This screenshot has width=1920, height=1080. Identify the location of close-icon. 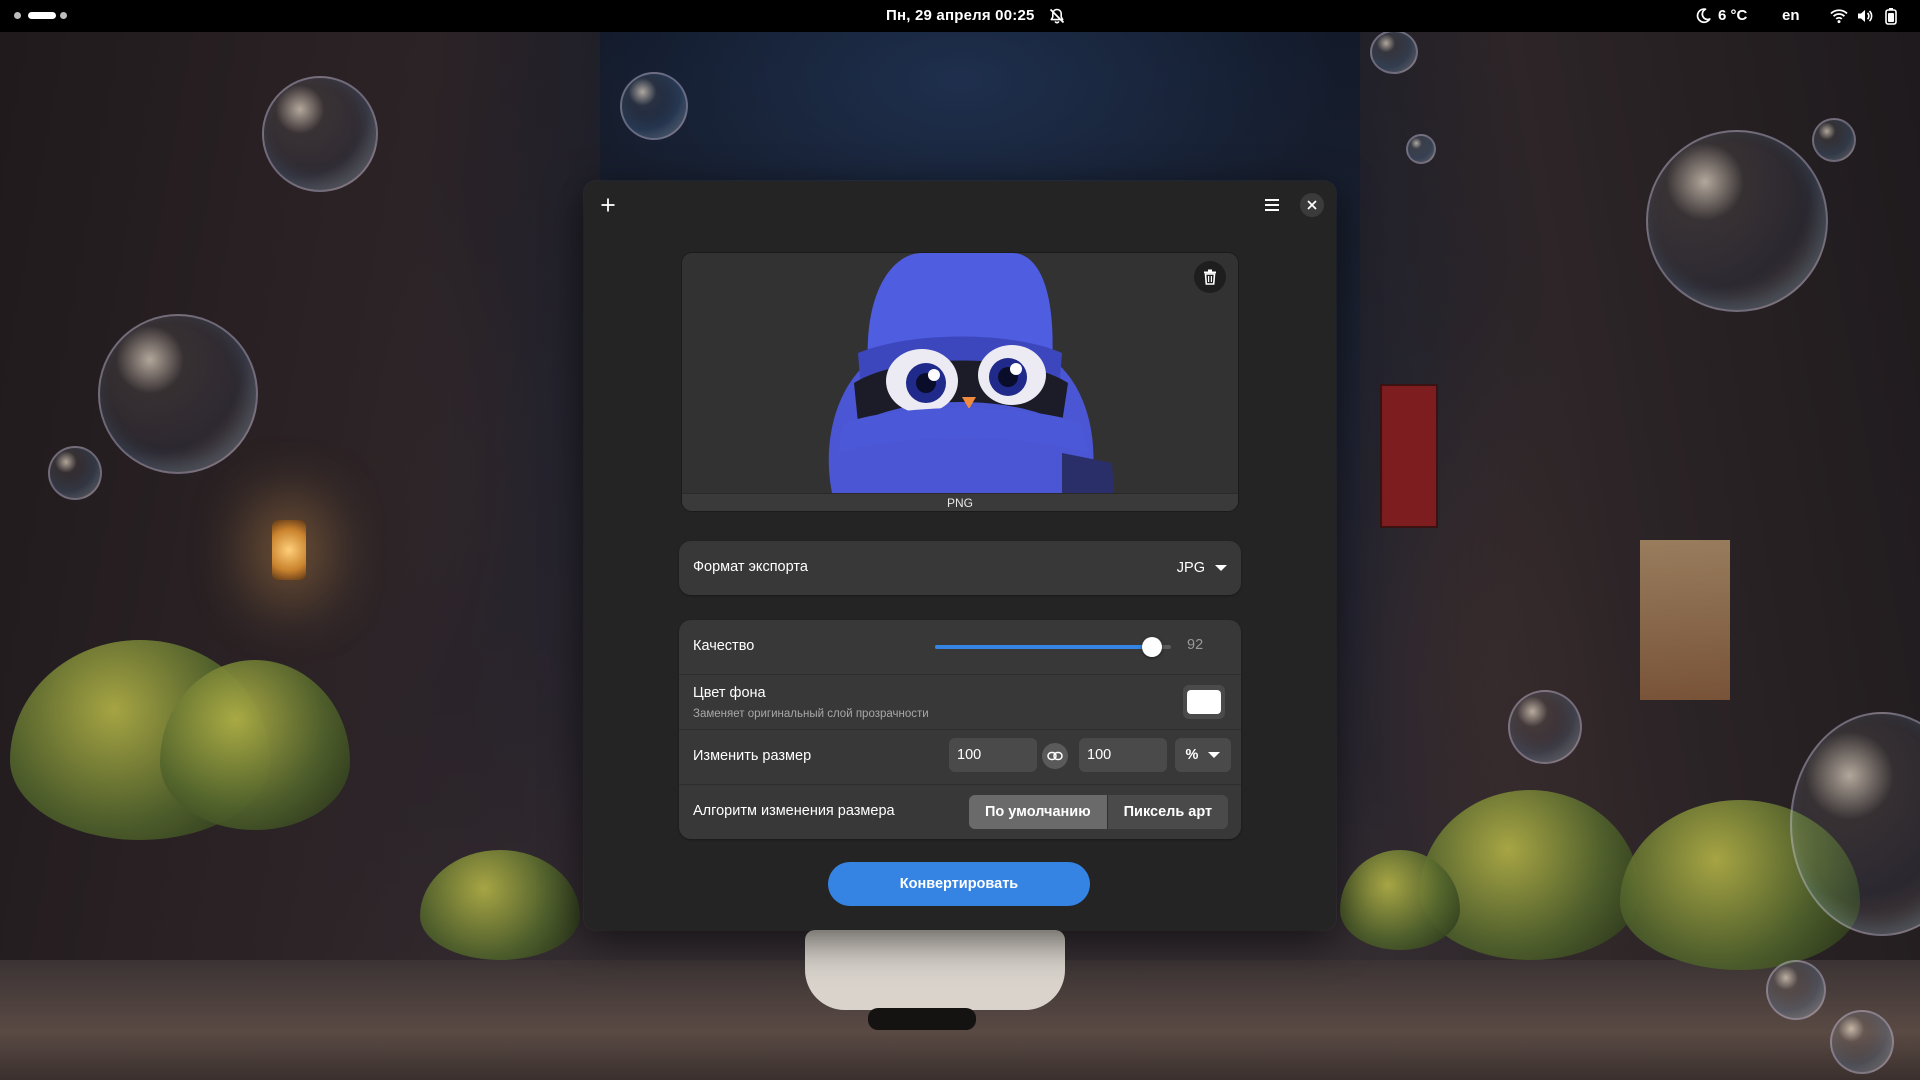
(1312, 205).